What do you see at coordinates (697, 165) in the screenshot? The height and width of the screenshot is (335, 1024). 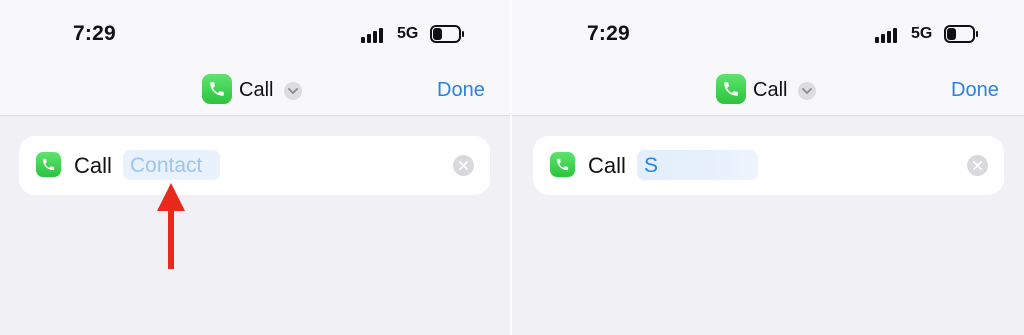 I see `contact-parameter-token: S` at bounding box center [697, 165].